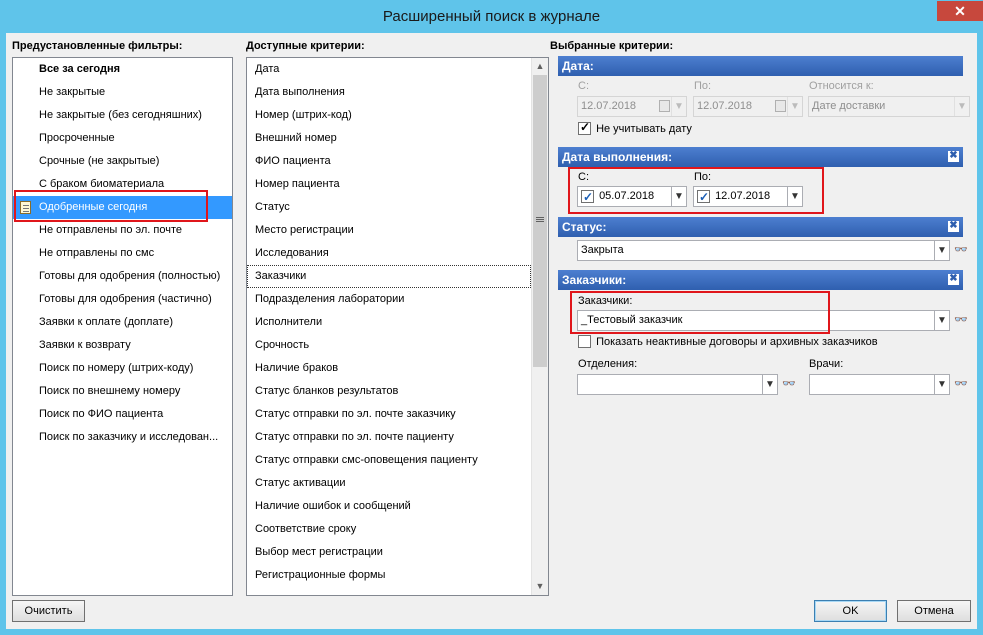 The width and height of the screenshot is (983, 635). I want to click on date-from-field: 12.07.2018 ▼, so click(632, 106).